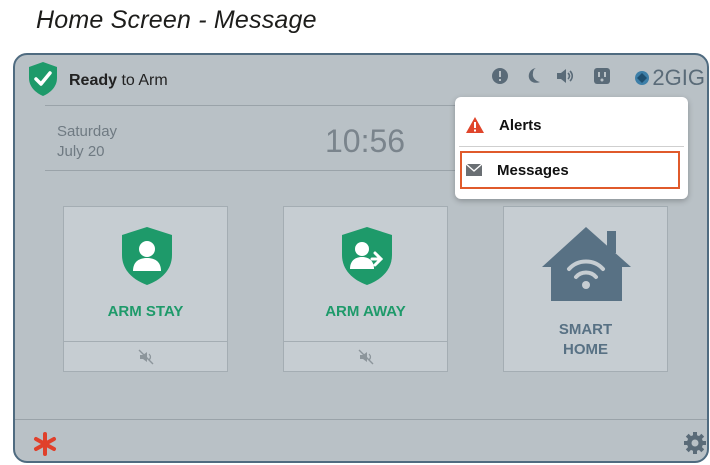 This screenshot has height=465, width=710. What do you see at coordinates (695, 443) in the screenshot?
I see `gear-icon` at bounding box center [695, 443].